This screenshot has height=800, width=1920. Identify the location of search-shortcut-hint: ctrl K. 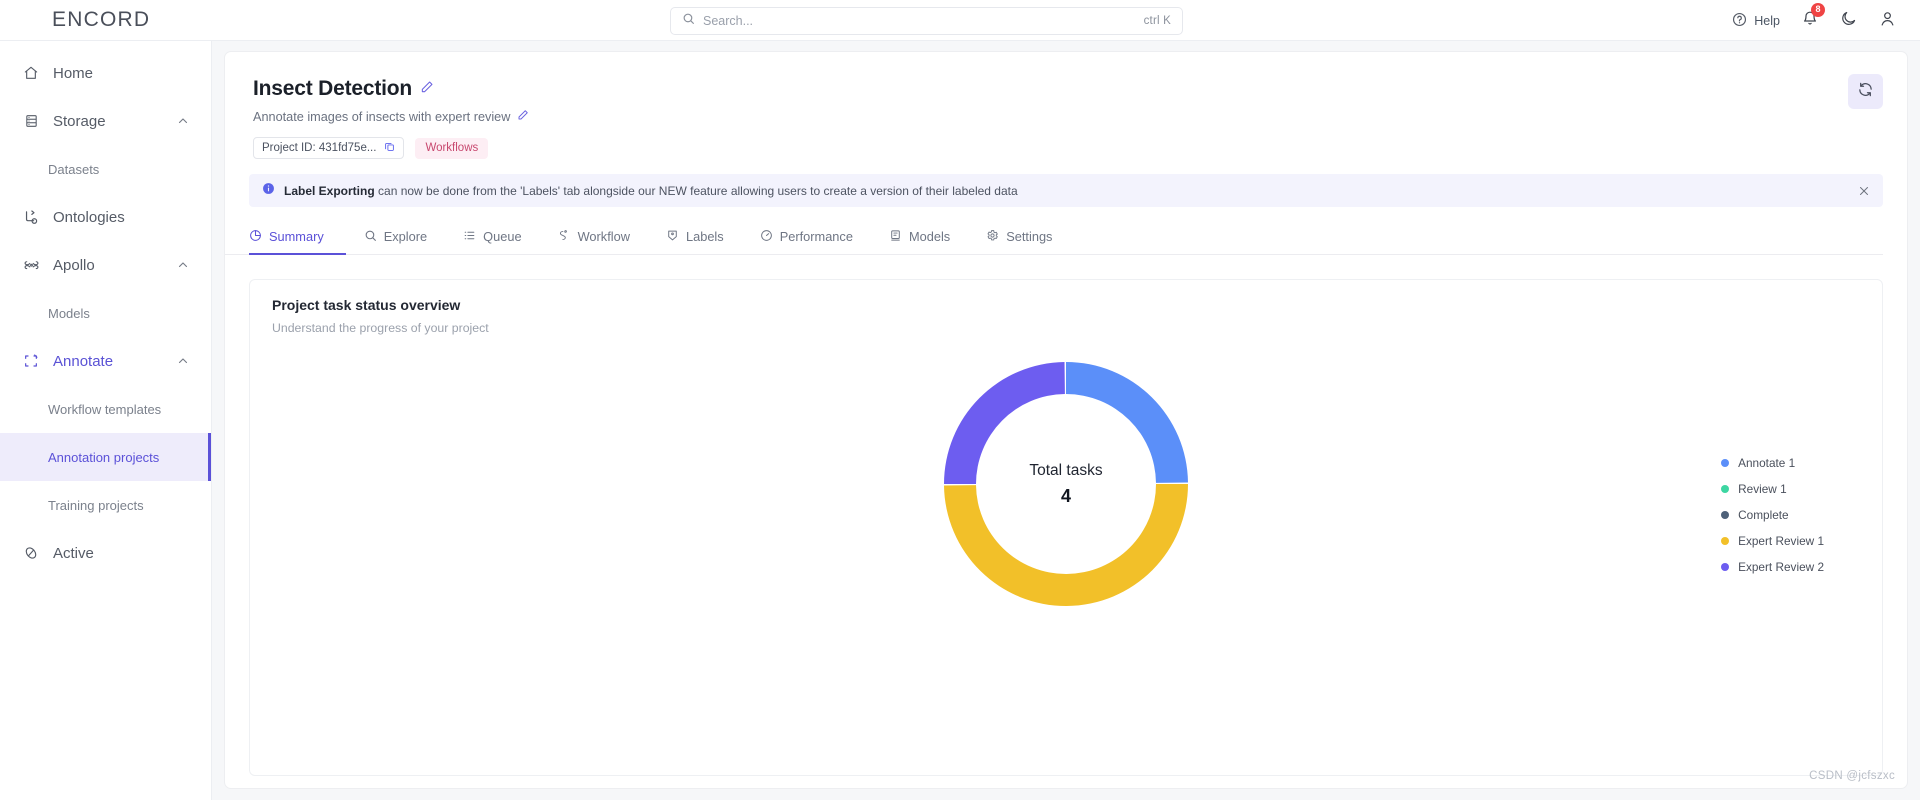
(1157, 21).